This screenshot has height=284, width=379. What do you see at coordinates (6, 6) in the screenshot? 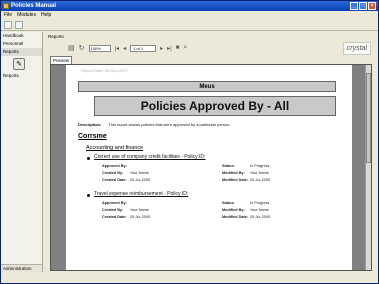
I see `app-icon` at bounding box center [6, 6].